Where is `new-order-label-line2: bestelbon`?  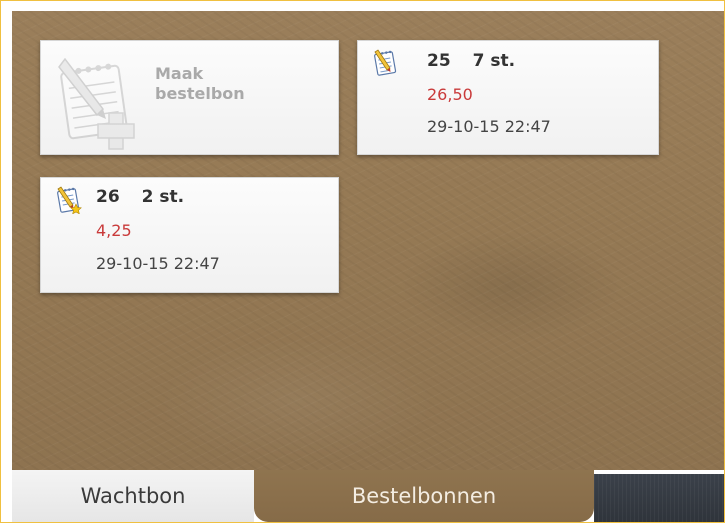
new-order-label-line2: bestelbon is located at coordinates (200, 93).